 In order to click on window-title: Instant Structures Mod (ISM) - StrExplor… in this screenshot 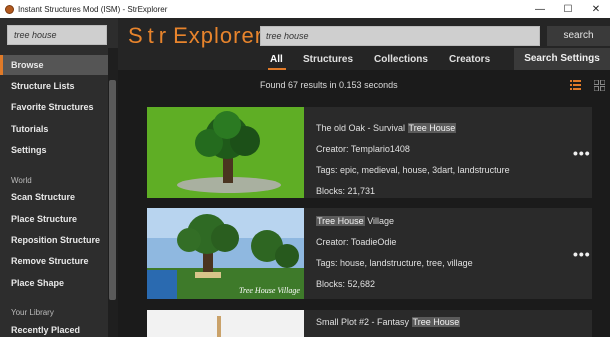, I will do `click(93, 9)`.